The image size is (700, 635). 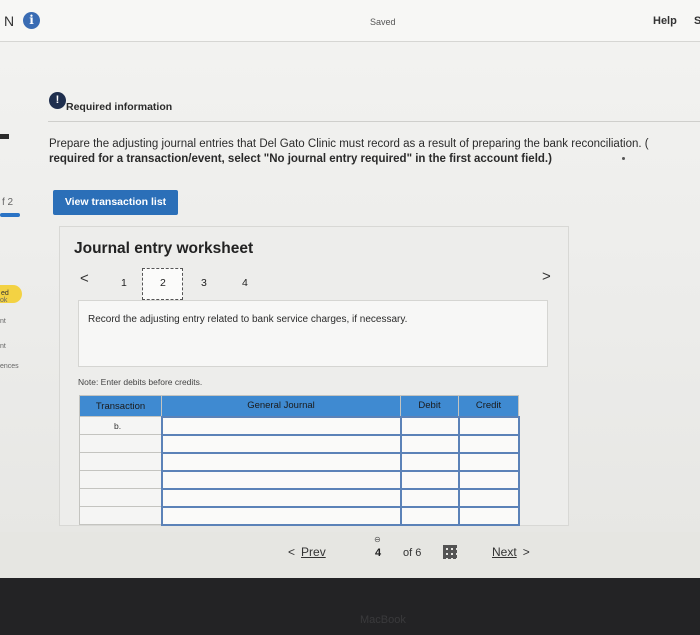 I want to click on header-debit: Debit, so click(x=429, y=406).